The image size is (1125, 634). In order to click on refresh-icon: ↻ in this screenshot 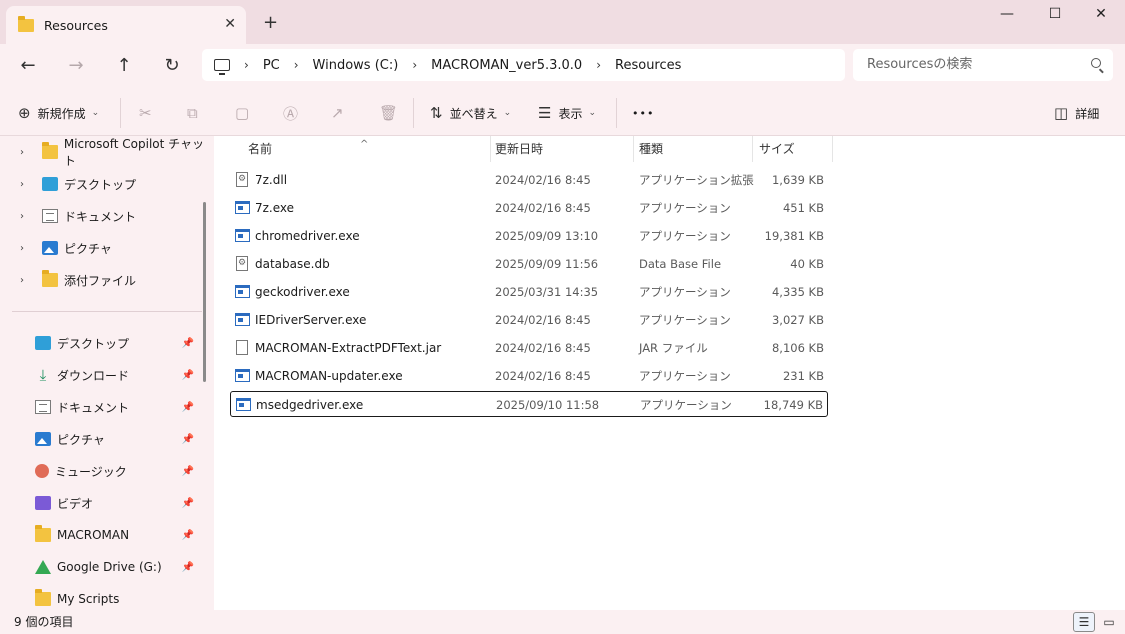, I will do `click(172, 66)`.